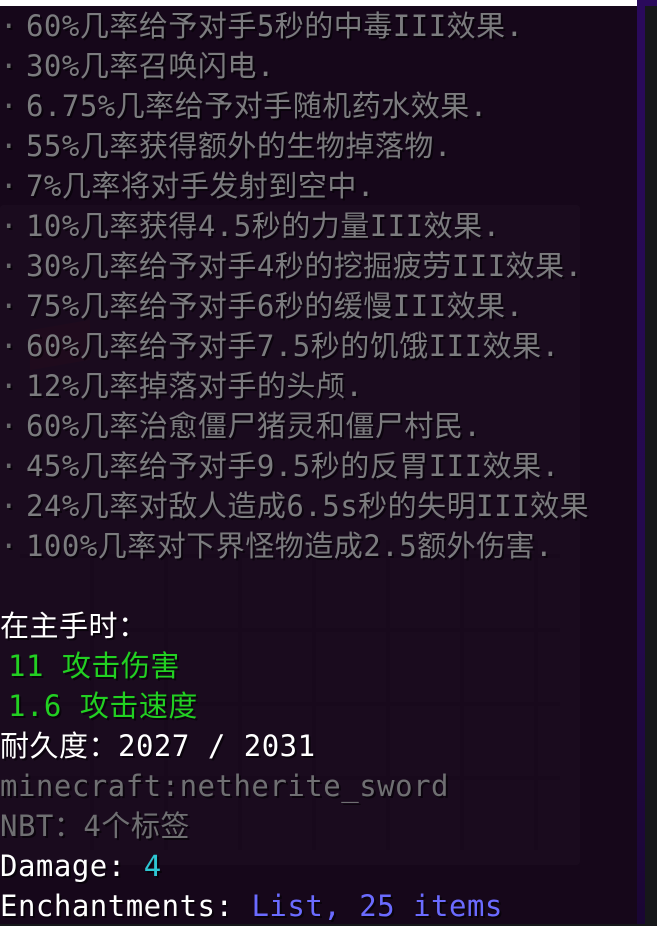 The width and height of the screenshot is (657, 926). I want to click on attack-damage-attribute: 11 攻击伤害, so click(94, 666).